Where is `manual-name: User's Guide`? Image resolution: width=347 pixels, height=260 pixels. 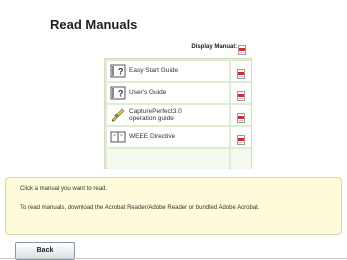 manual-name: User's Guide is located at coordinates (148, 92).